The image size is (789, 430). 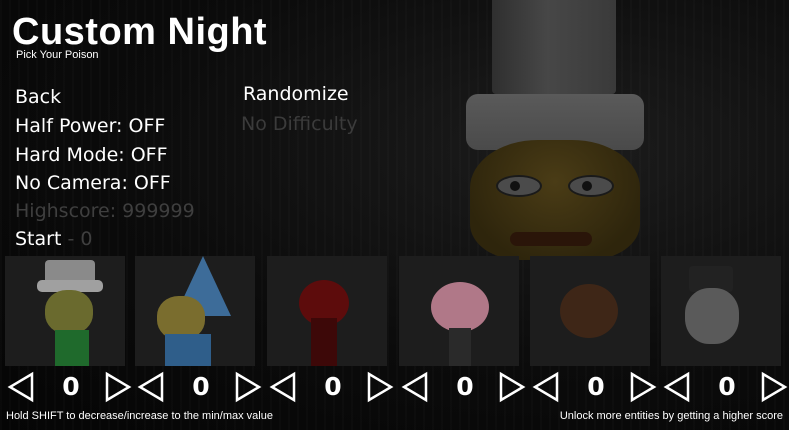 What do you see at coordinates (140, 32) in the screenshot?
I see `page-title: Custom Night` at bounding box center [140, 32].